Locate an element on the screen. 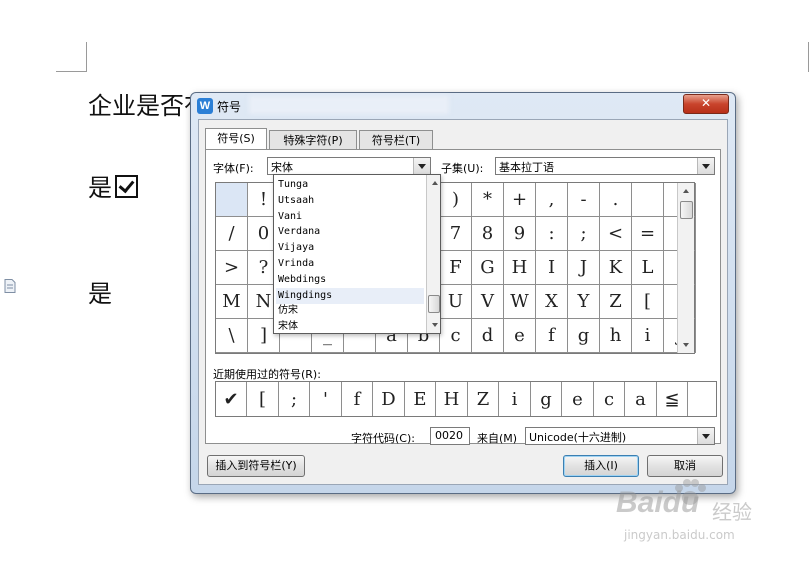 This screenshot has width=812, height=564. symbol-cell: c is located at coordinates (456, 336).